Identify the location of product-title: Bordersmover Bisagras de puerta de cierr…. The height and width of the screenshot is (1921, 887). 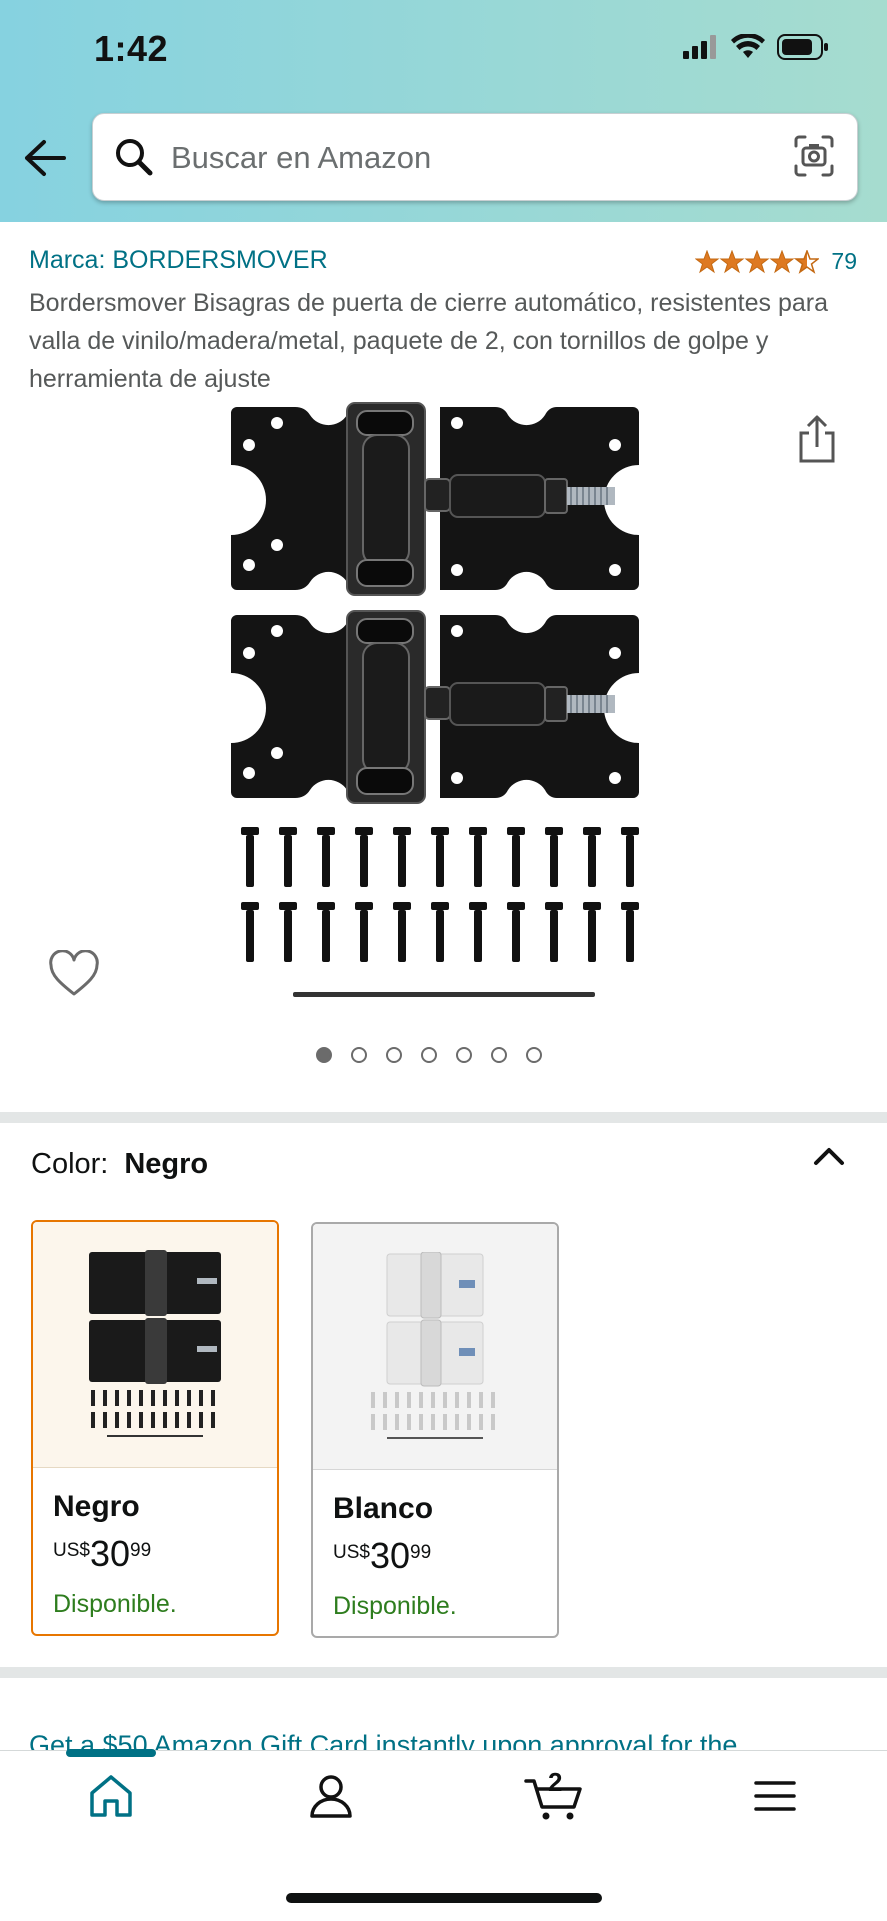
(428, 341).